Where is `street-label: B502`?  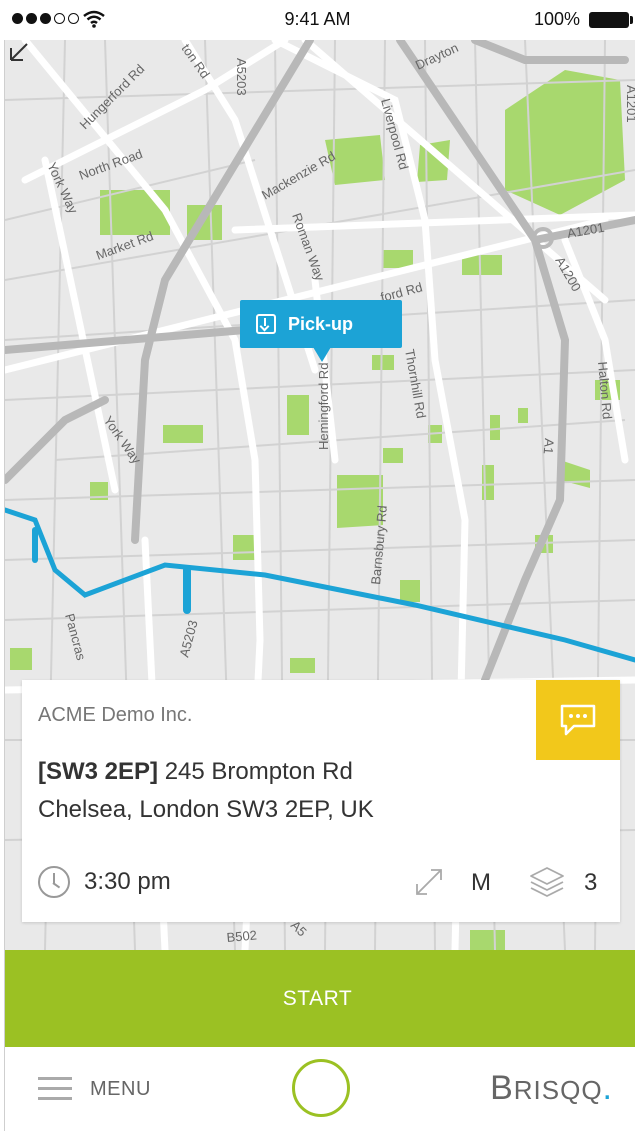
street-label: B502 is located at coordinates (242, 936).